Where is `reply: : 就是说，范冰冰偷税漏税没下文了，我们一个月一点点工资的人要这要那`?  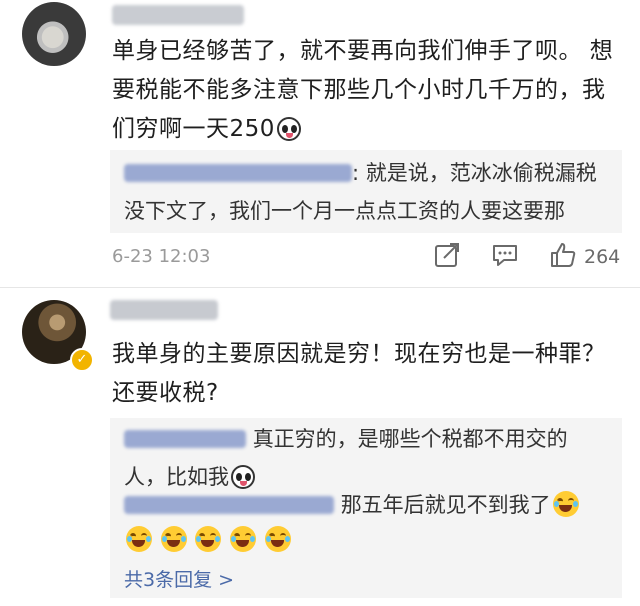
reply: : 就是说，范冰冰偷税漏税没下文了，我们一个月一点点工资的人要这要那 is located at coordinates (368, 192).